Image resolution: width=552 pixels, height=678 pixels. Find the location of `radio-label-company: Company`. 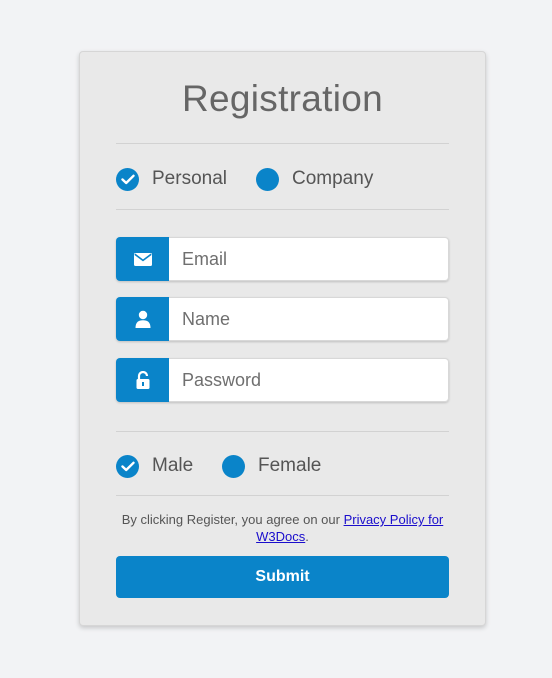

radio-label-company: Company is located at coordinates (333, 178).